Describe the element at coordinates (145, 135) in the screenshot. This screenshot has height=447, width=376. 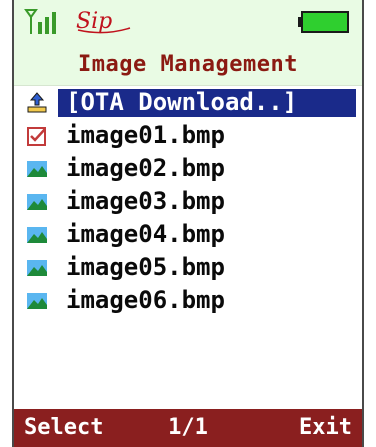
I see `list-item-label: image01.bmp` at that location.